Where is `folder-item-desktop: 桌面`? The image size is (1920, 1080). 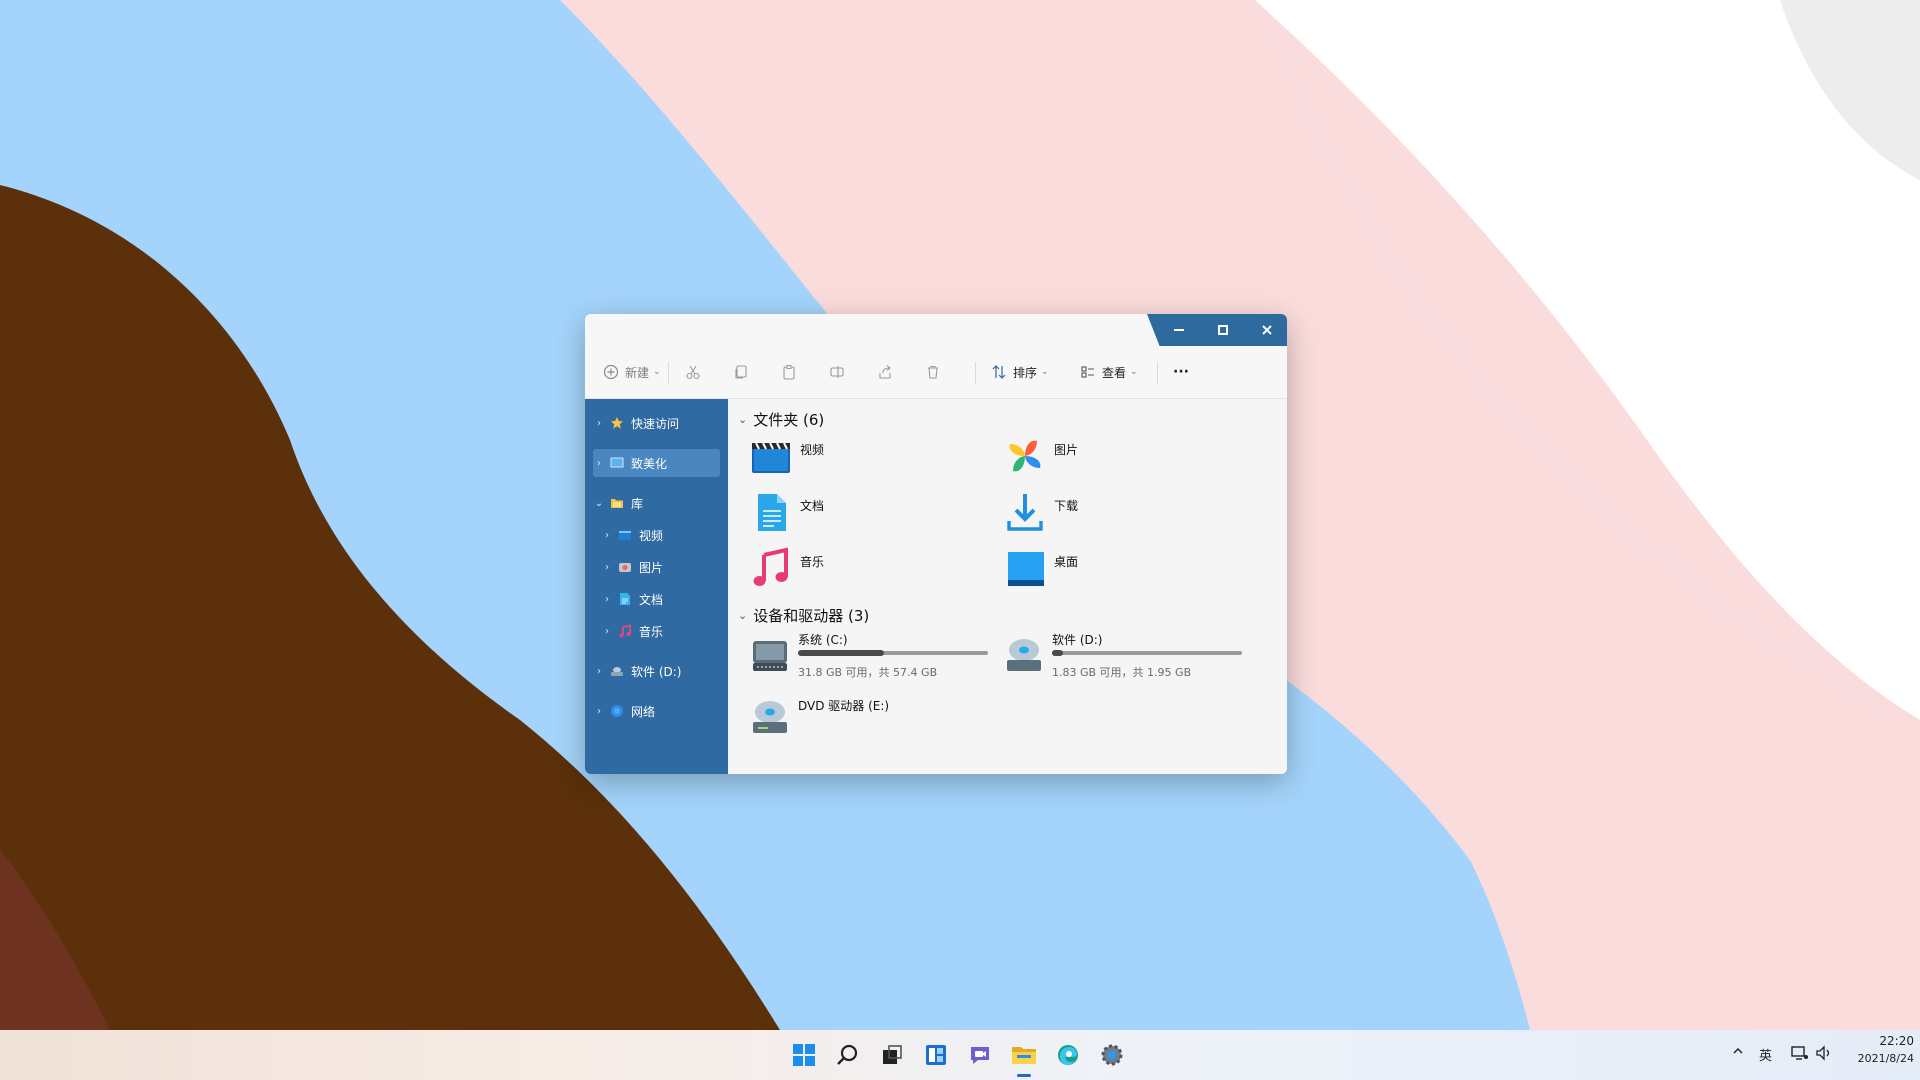
folder-item-desktop: 桌面 is located at coordinates (1041, 568).